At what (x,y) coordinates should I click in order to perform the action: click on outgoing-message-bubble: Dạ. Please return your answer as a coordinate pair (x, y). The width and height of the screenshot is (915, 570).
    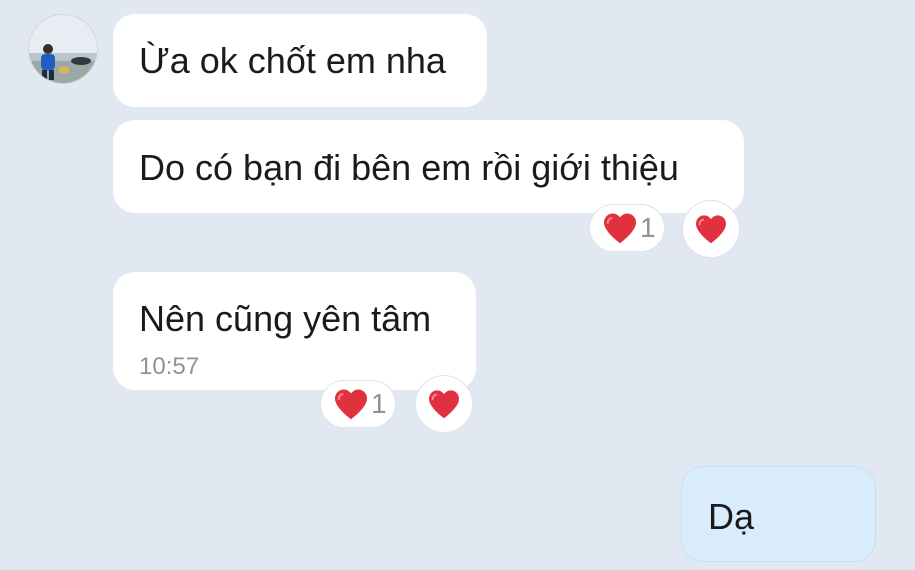
    Looking at the image, I should click on (778, 514).